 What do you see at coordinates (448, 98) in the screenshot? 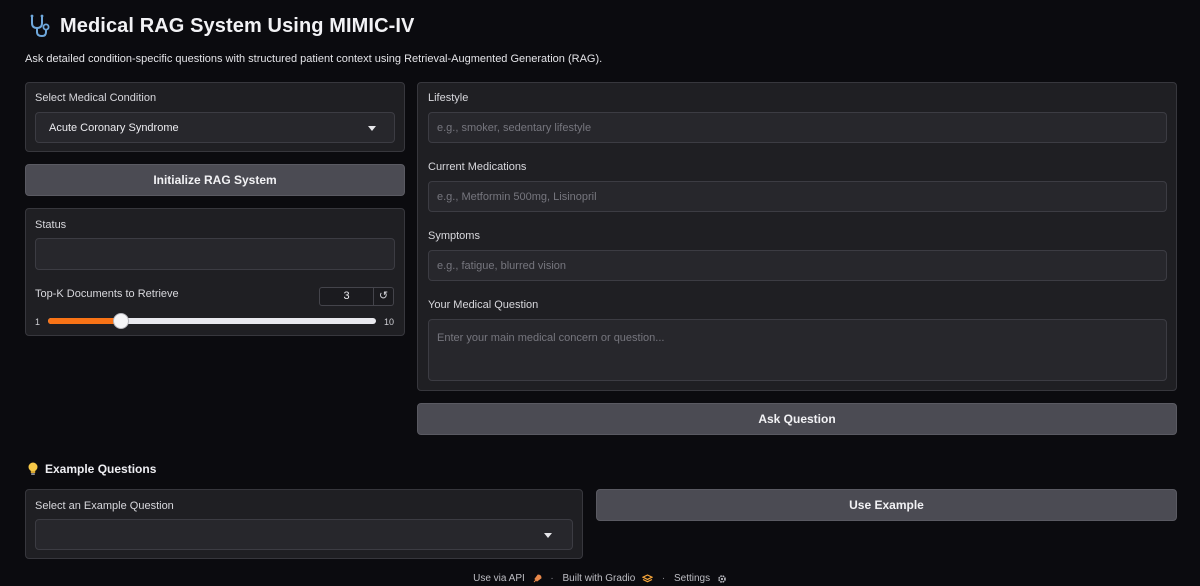
I see `lifestyle-label: Lifestyle` at bounding box center [448, 98].